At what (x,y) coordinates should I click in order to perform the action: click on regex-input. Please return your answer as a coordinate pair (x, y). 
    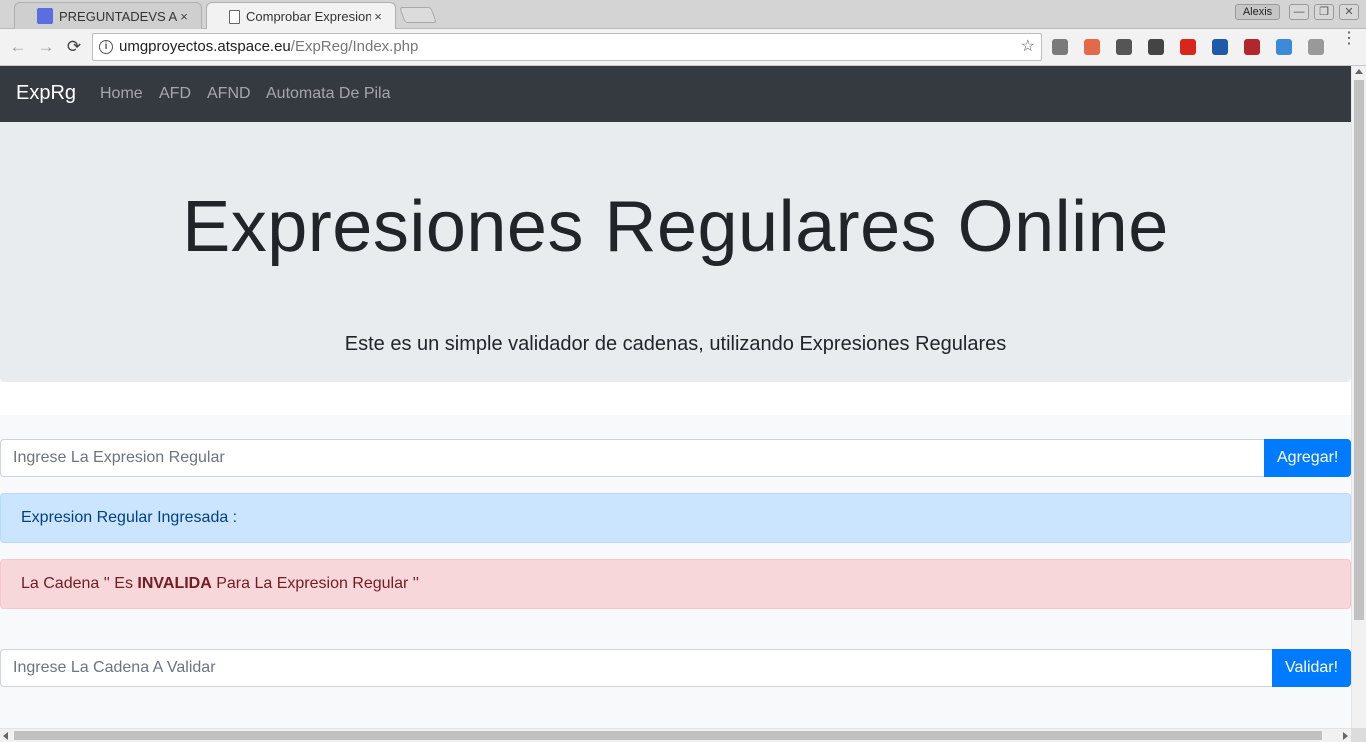
    Looking at the image, I should click on (632, 458).